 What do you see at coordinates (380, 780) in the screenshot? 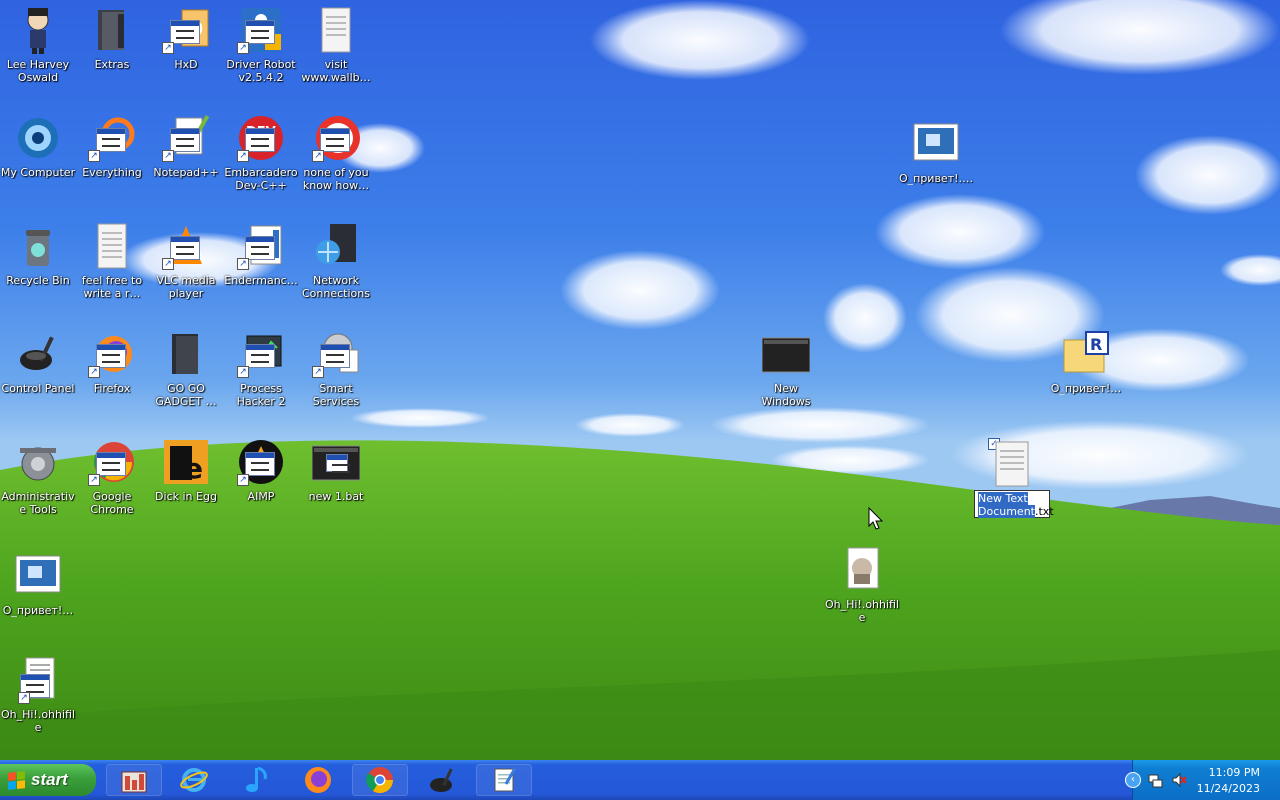
I see `taskbar-button-chrome` at bounding box center [380, 780].